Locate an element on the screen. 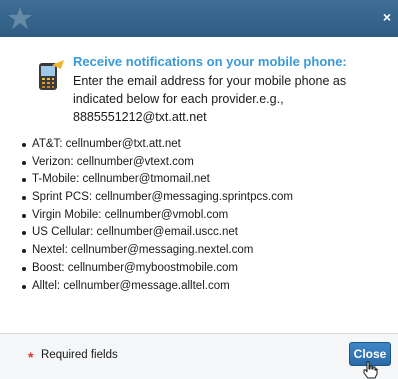 The height and width of the screenshot is (379, 398). provider-item: Virgin Mobile: cellnumber@vmobl.com is located at coordinates (157, 216).